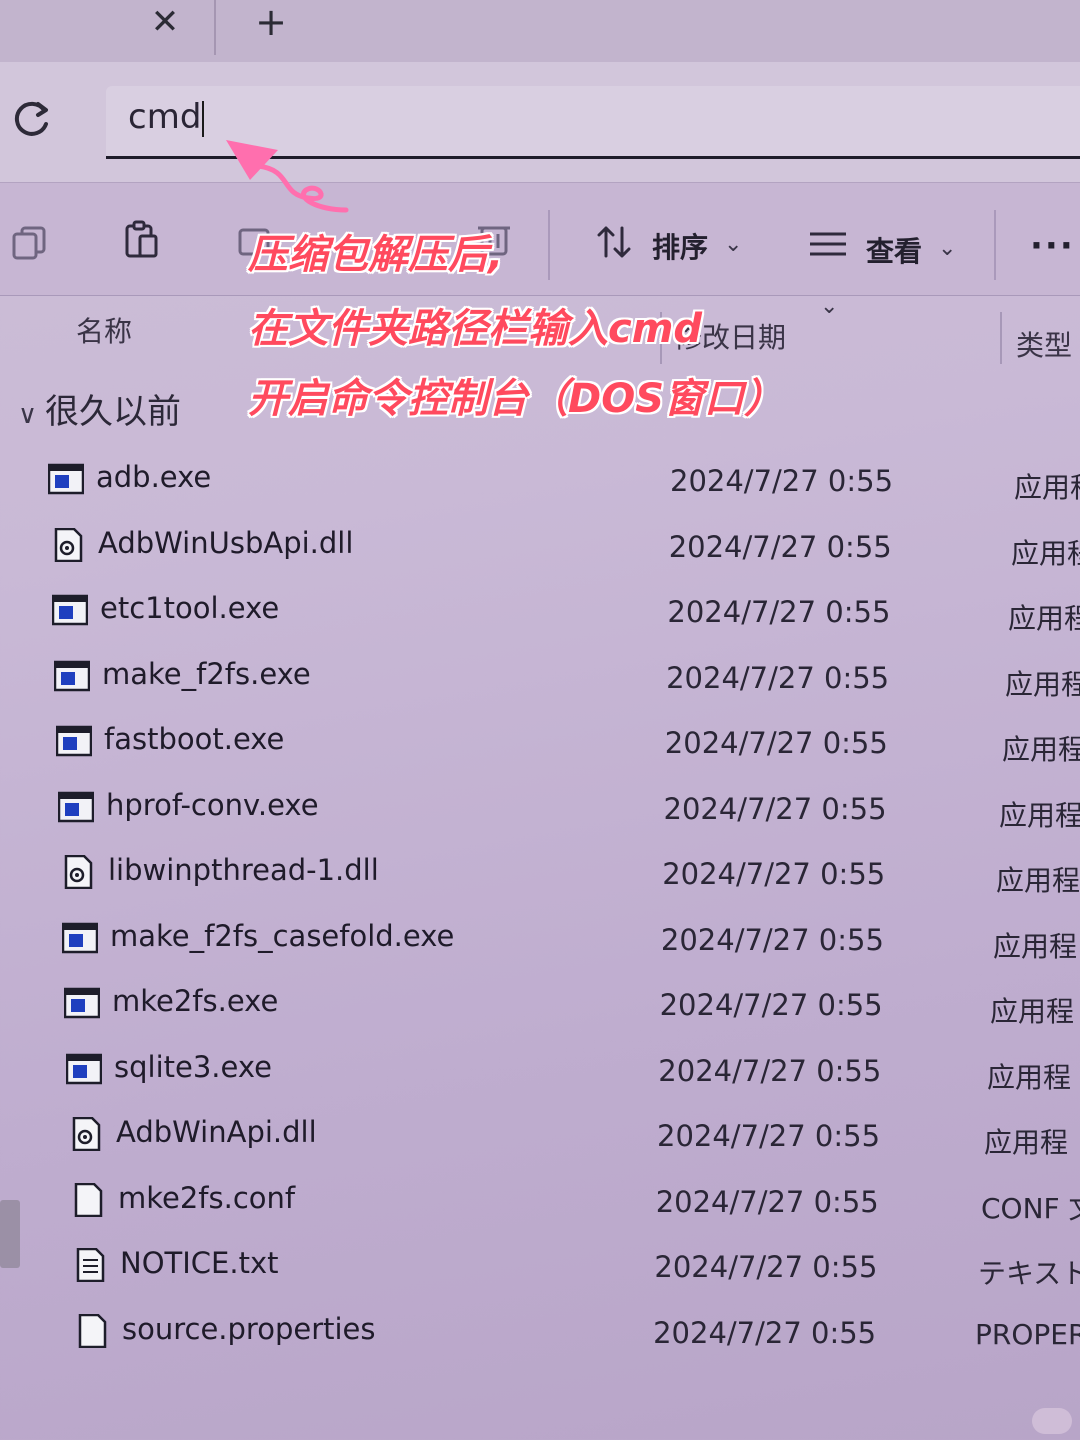  What do you see at coordinates (225, 543) in the screenshot?
I see `file-name: AdbWinUsbApi.dll` at bounding box center [225, 543].